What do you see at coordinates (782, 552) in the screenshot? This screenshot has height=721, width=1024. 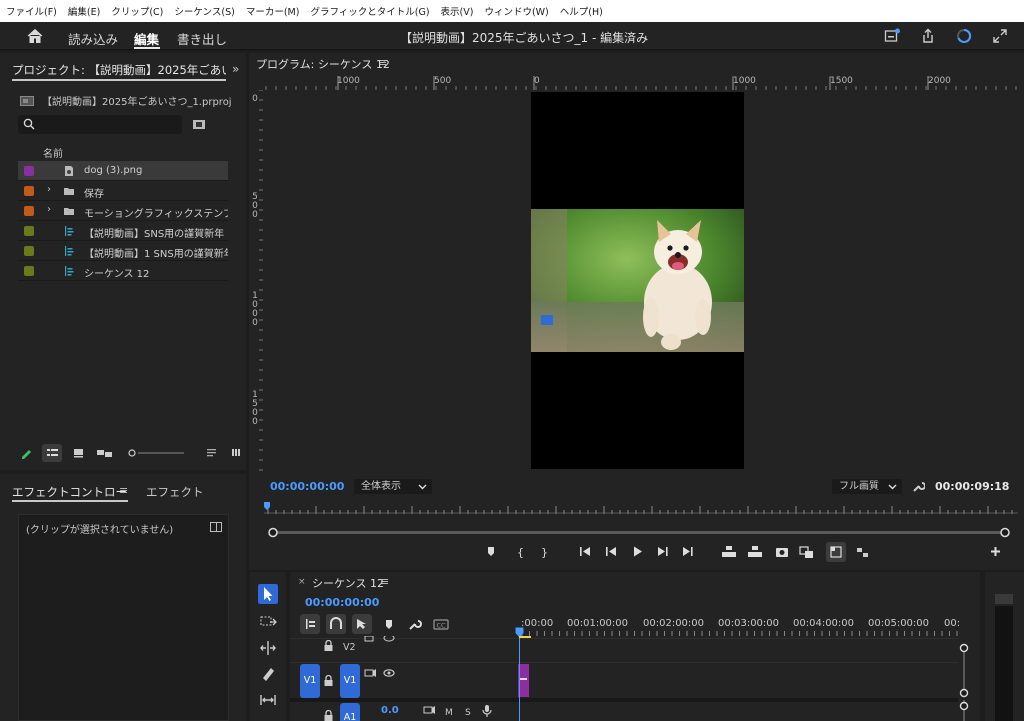 I see `export-frame-icon` at bounding box center [782, 552].